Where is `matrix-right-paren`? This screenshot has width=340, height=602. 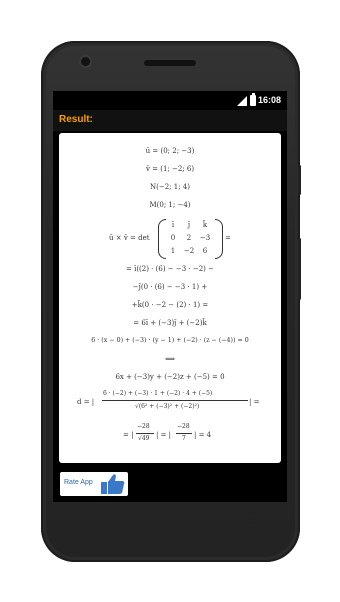
matrix-right-paren is located at coordinates (219, 239).